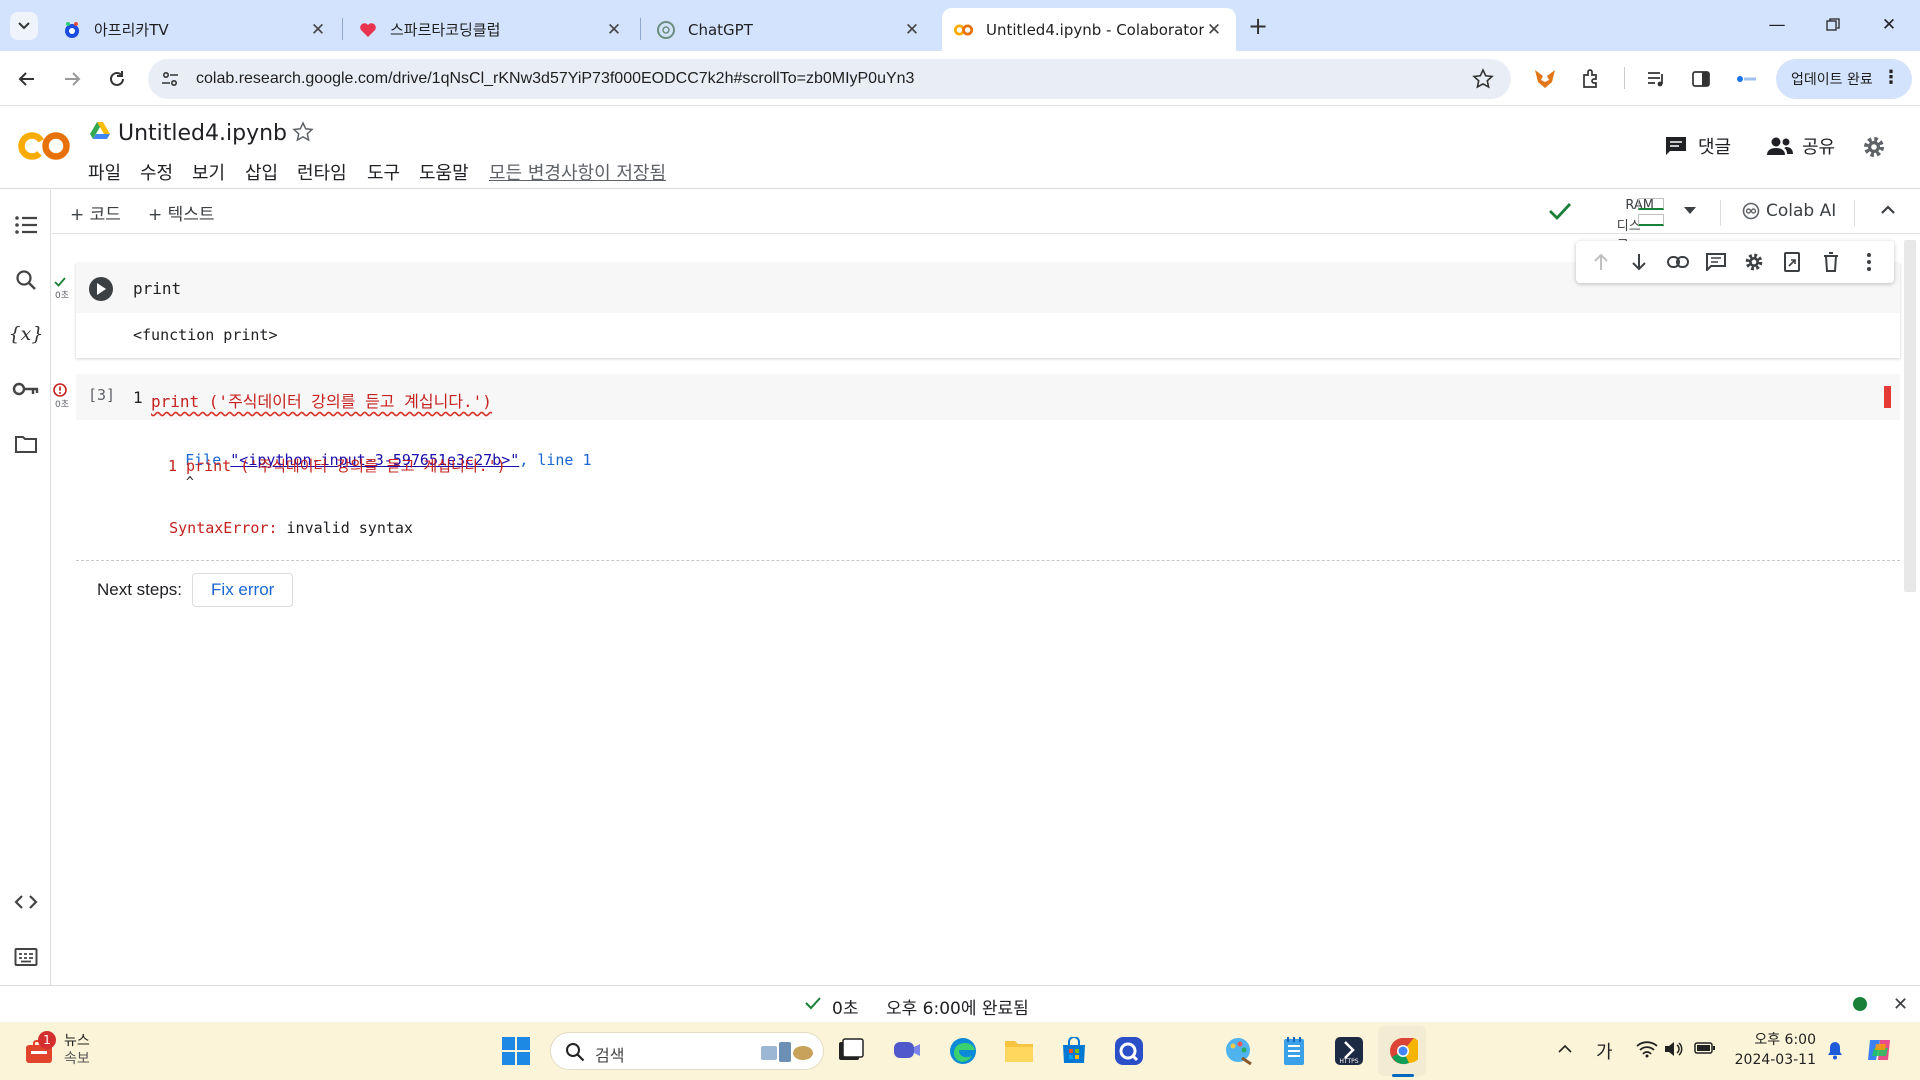 Image resolution: width=1920 pixels, height=1080 pixels. Describe the element at coordinates (303, 132) in the screenshot. I see `star-icon` at that location.